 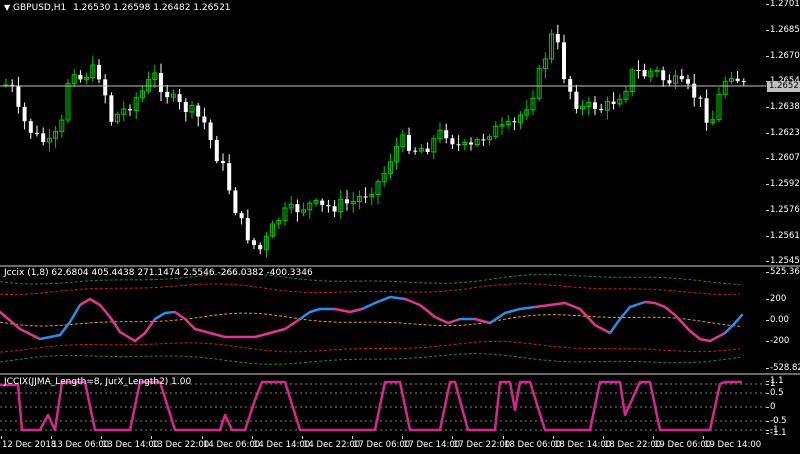 I want to click on jccix-upper-level, so click(x=370, y=289).